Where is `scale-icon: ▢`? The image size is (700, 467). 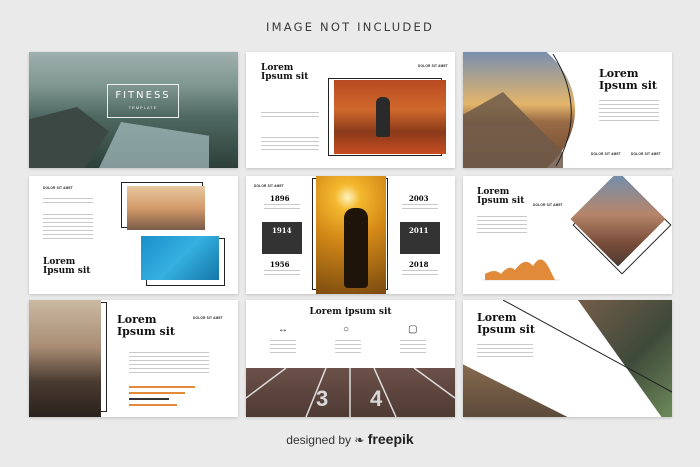 scale-icon: ▢ is located at coordinates (413, 329).